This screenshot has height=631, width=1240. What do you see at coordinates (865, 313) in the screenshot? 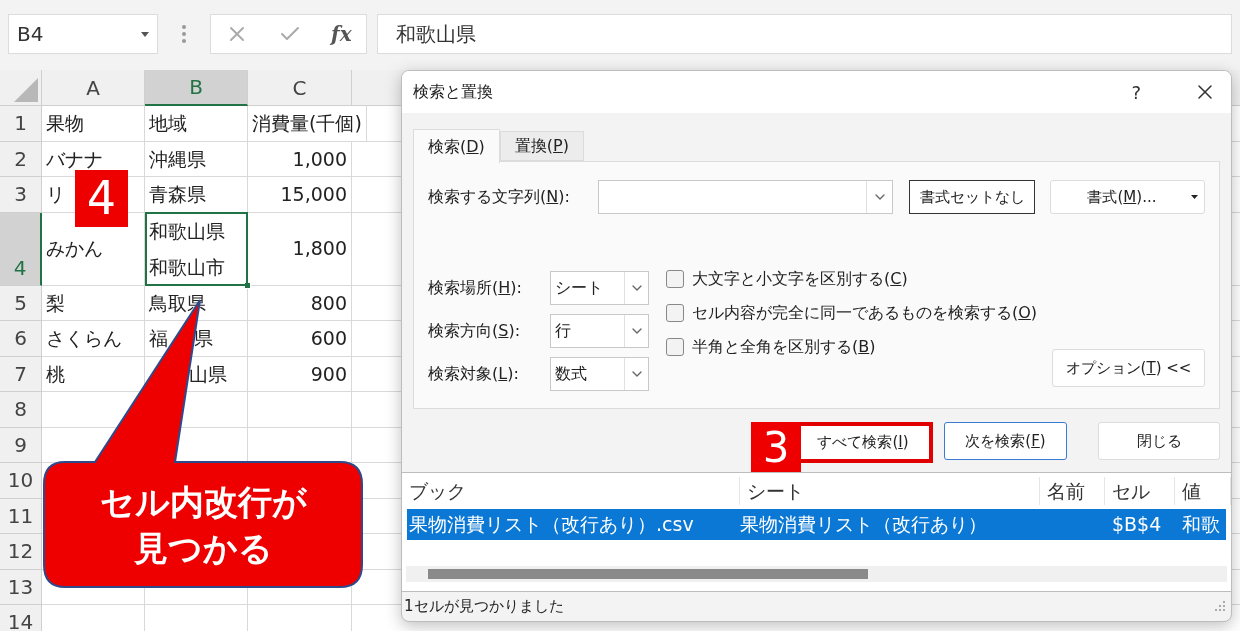
I see `checkbox-label: セル内容が完全に同一であるものを検索する(O)` at bounding box center [865, 313].